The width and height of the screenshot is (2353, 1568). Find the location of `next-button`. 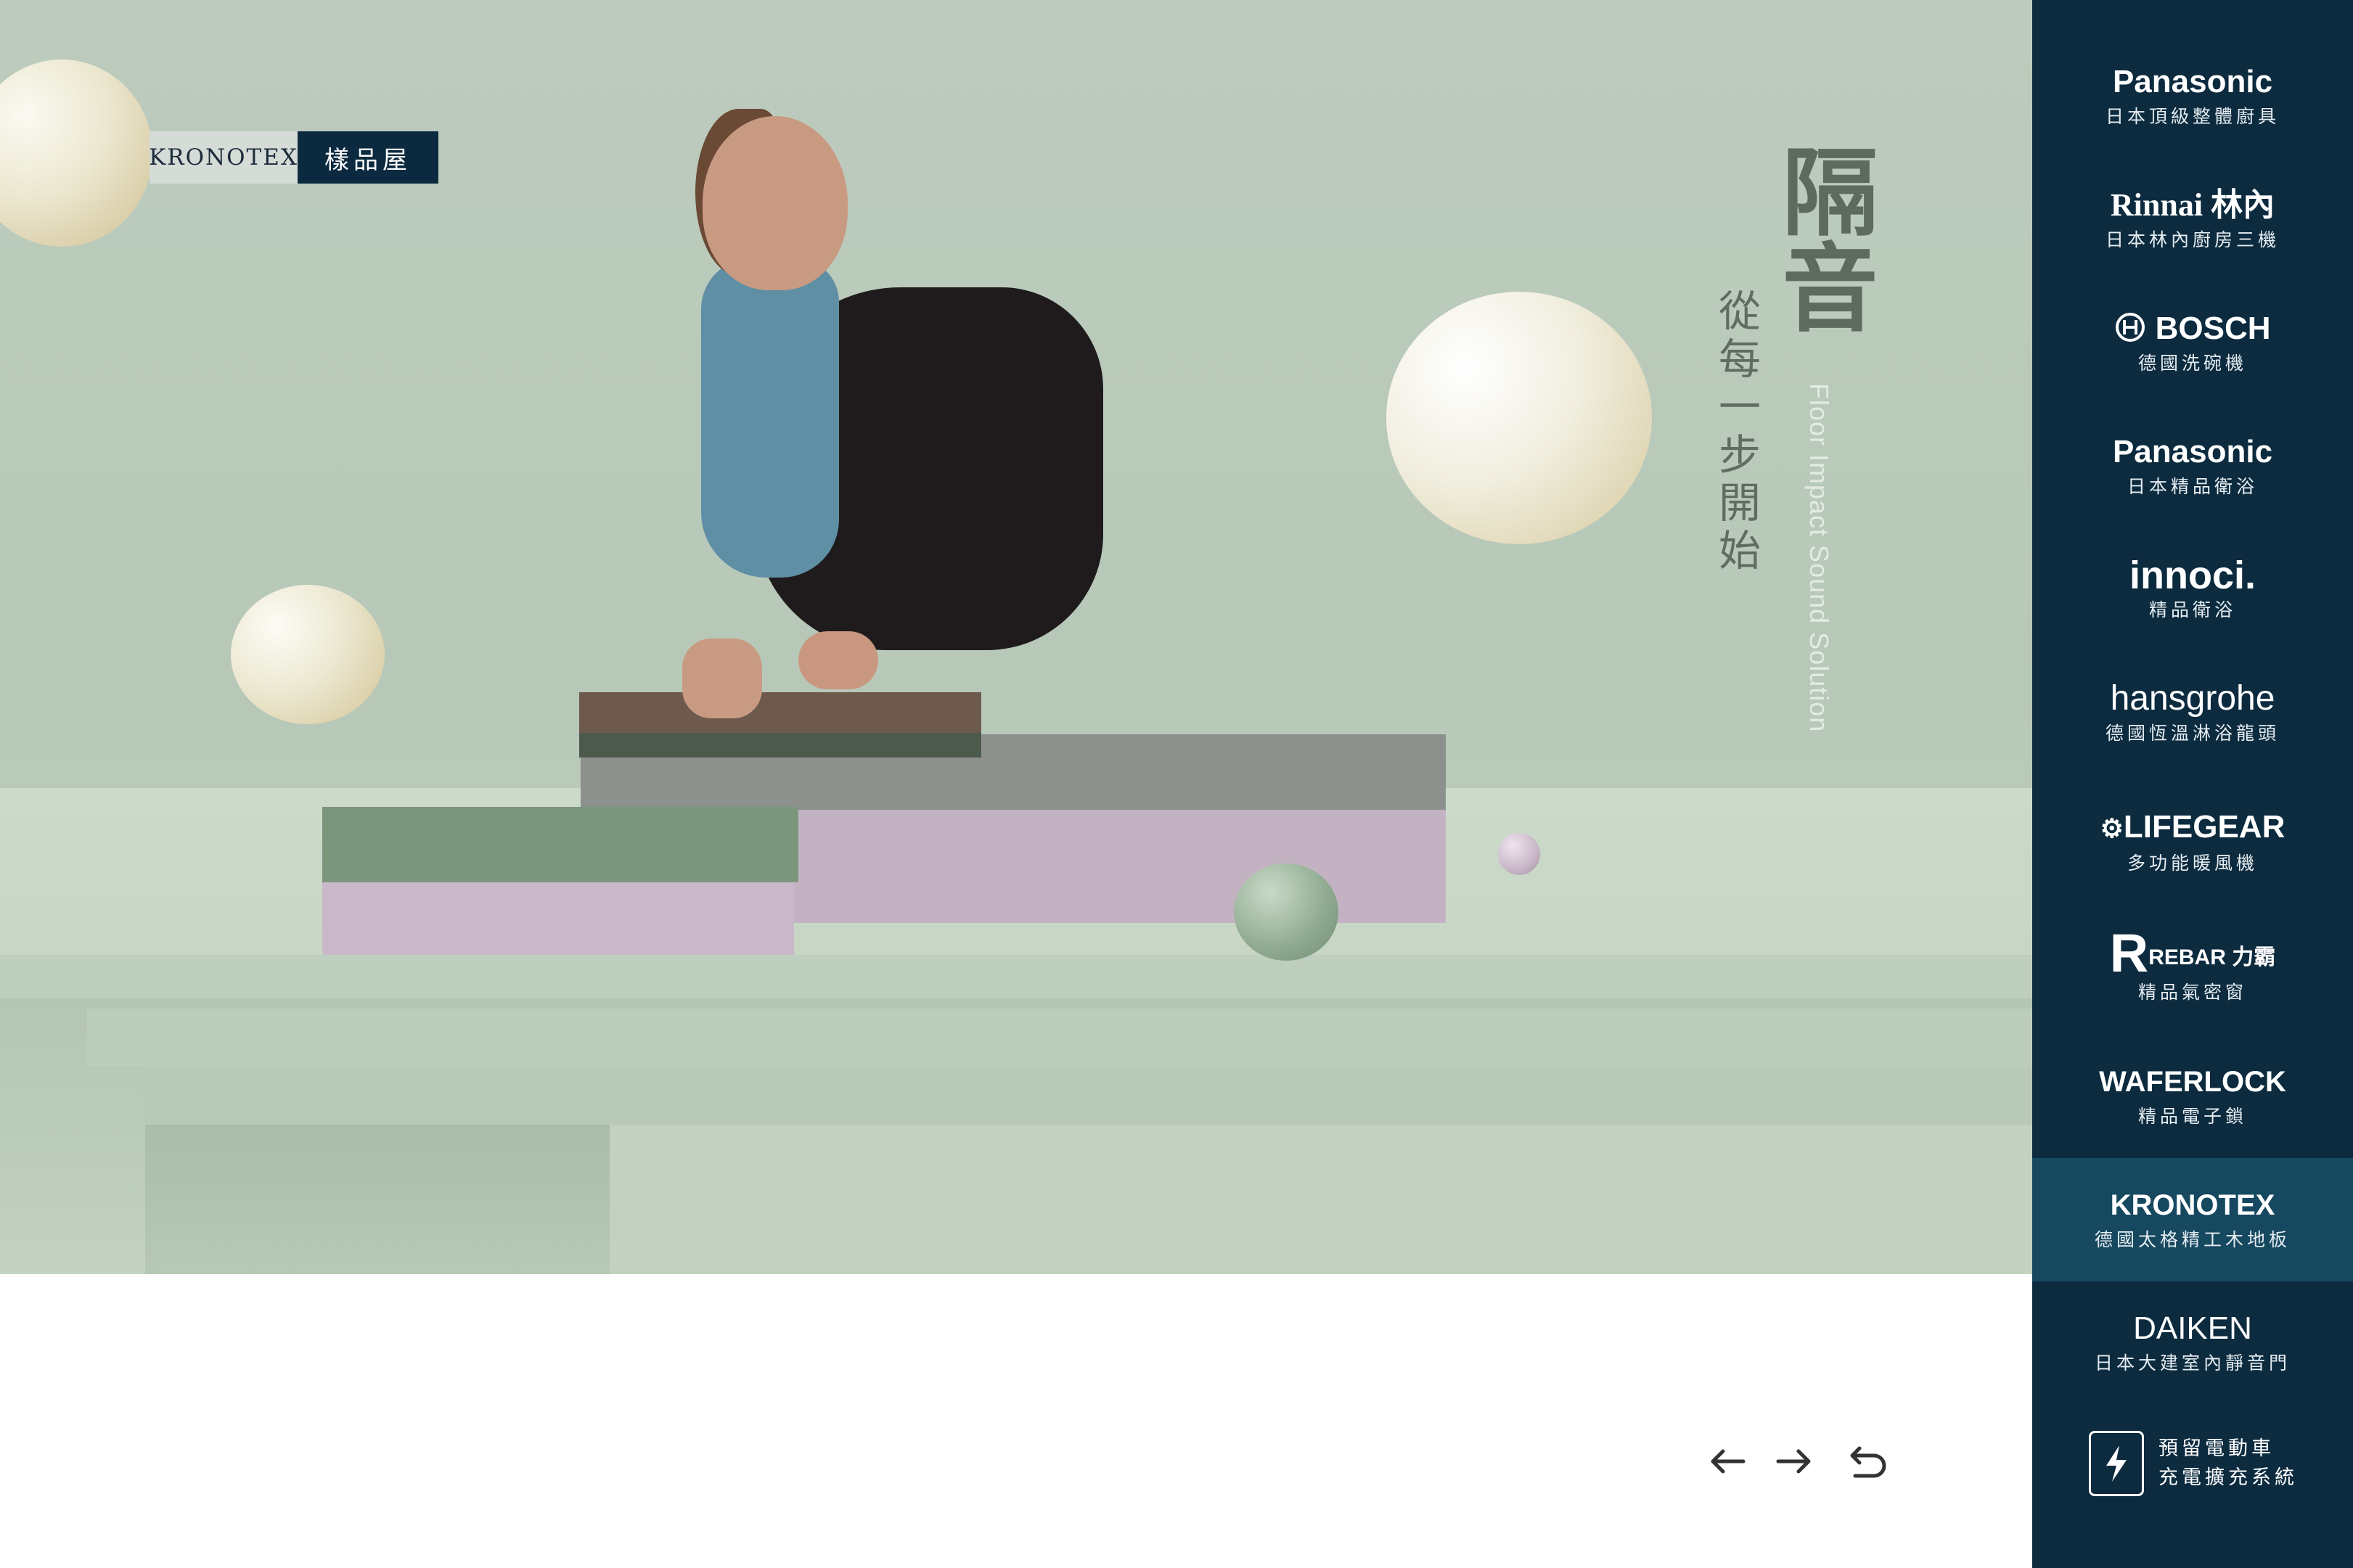

next-button is located at coordinates (1794, 1461).